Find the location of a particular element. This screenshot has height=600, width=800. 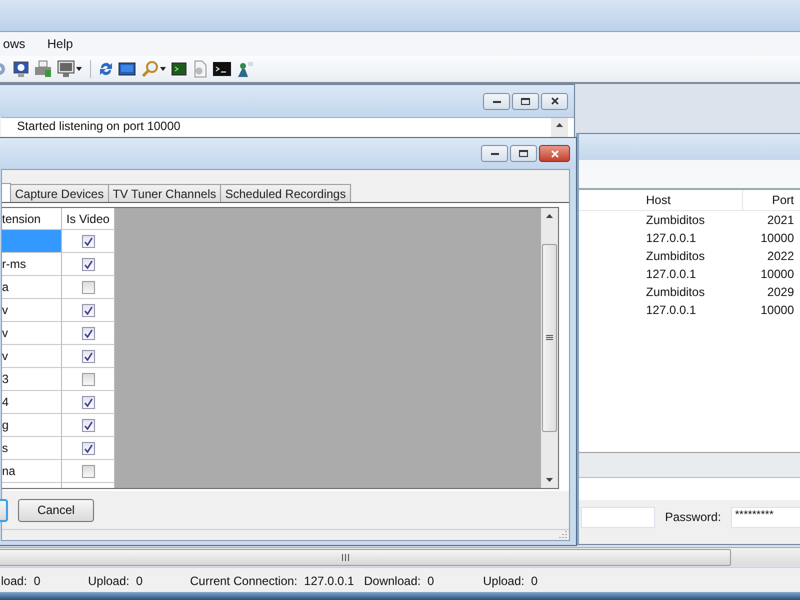

column-header: tension is located at coordinates (32, 219).